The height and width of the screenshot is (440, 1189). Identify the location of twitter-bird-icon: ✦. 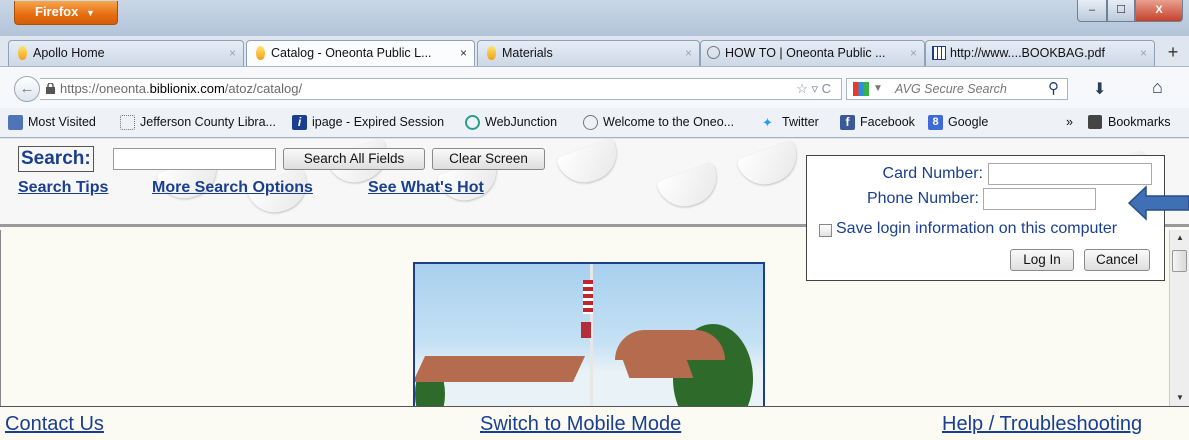
(767, 122).